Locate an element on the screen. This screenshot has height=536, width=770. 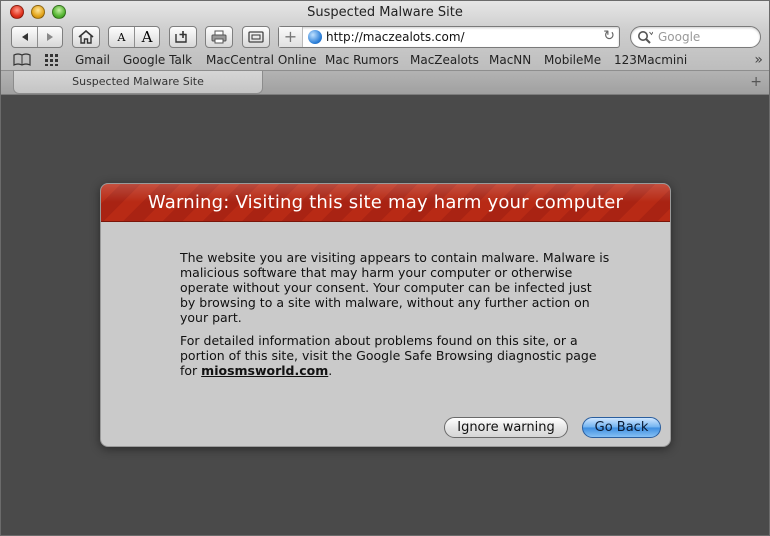
diagnostic-info-suffix: . is located at coordinates (330, 370).